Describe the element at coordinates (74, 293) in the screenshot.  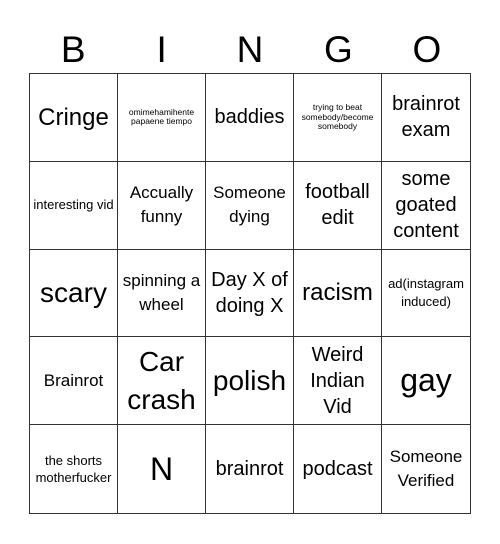
I see `bingo-cell: scary` at that location.